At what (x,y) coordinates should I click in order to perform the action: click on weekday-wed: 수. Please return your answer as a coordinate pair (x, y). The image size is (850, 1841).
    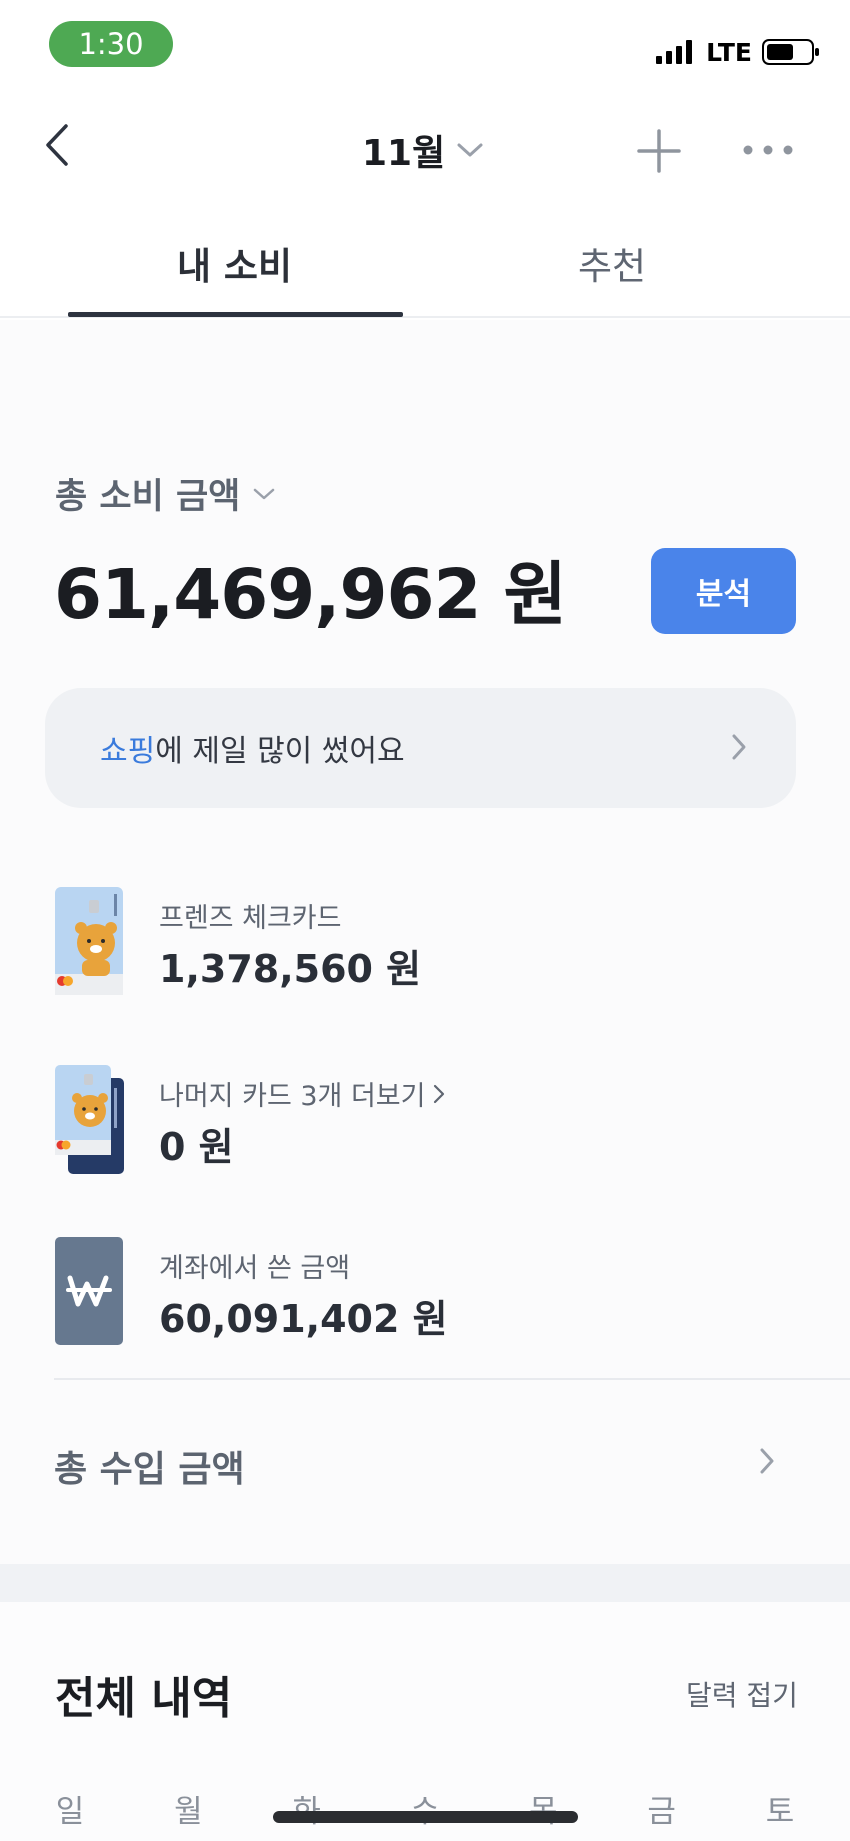
    Looking at the image, I should click on (425, 1808).